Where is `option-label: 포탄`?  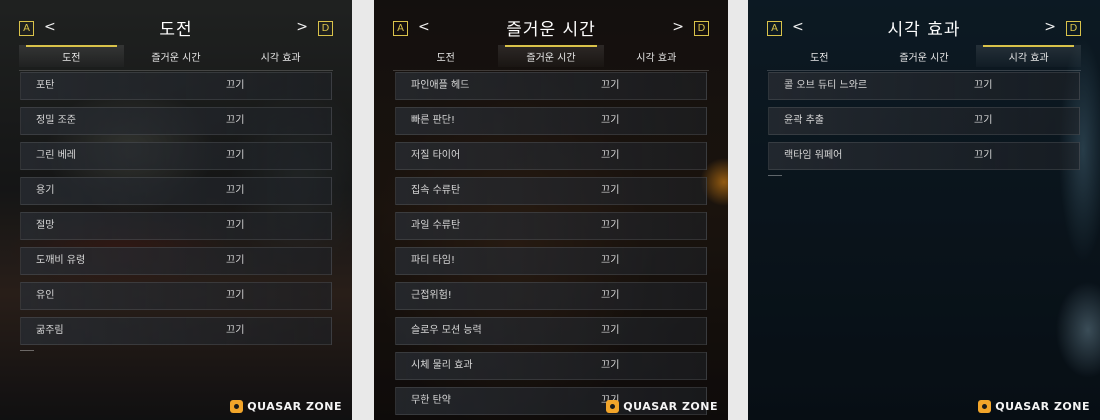
option-label: 포탄 is located at coordinates (45, 85).